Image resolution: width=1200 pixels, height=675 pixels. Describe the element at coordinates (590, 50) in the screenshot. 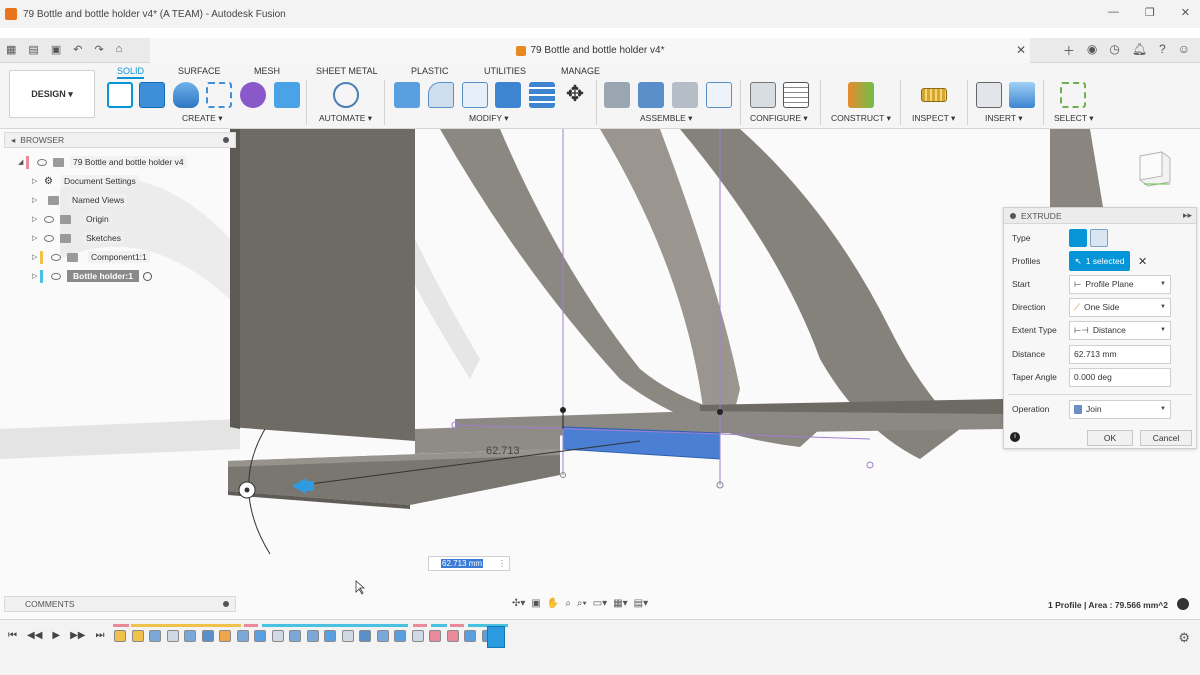

I see `document-tab: 79 Bottle and bottle holder v4* ✕` at that location.